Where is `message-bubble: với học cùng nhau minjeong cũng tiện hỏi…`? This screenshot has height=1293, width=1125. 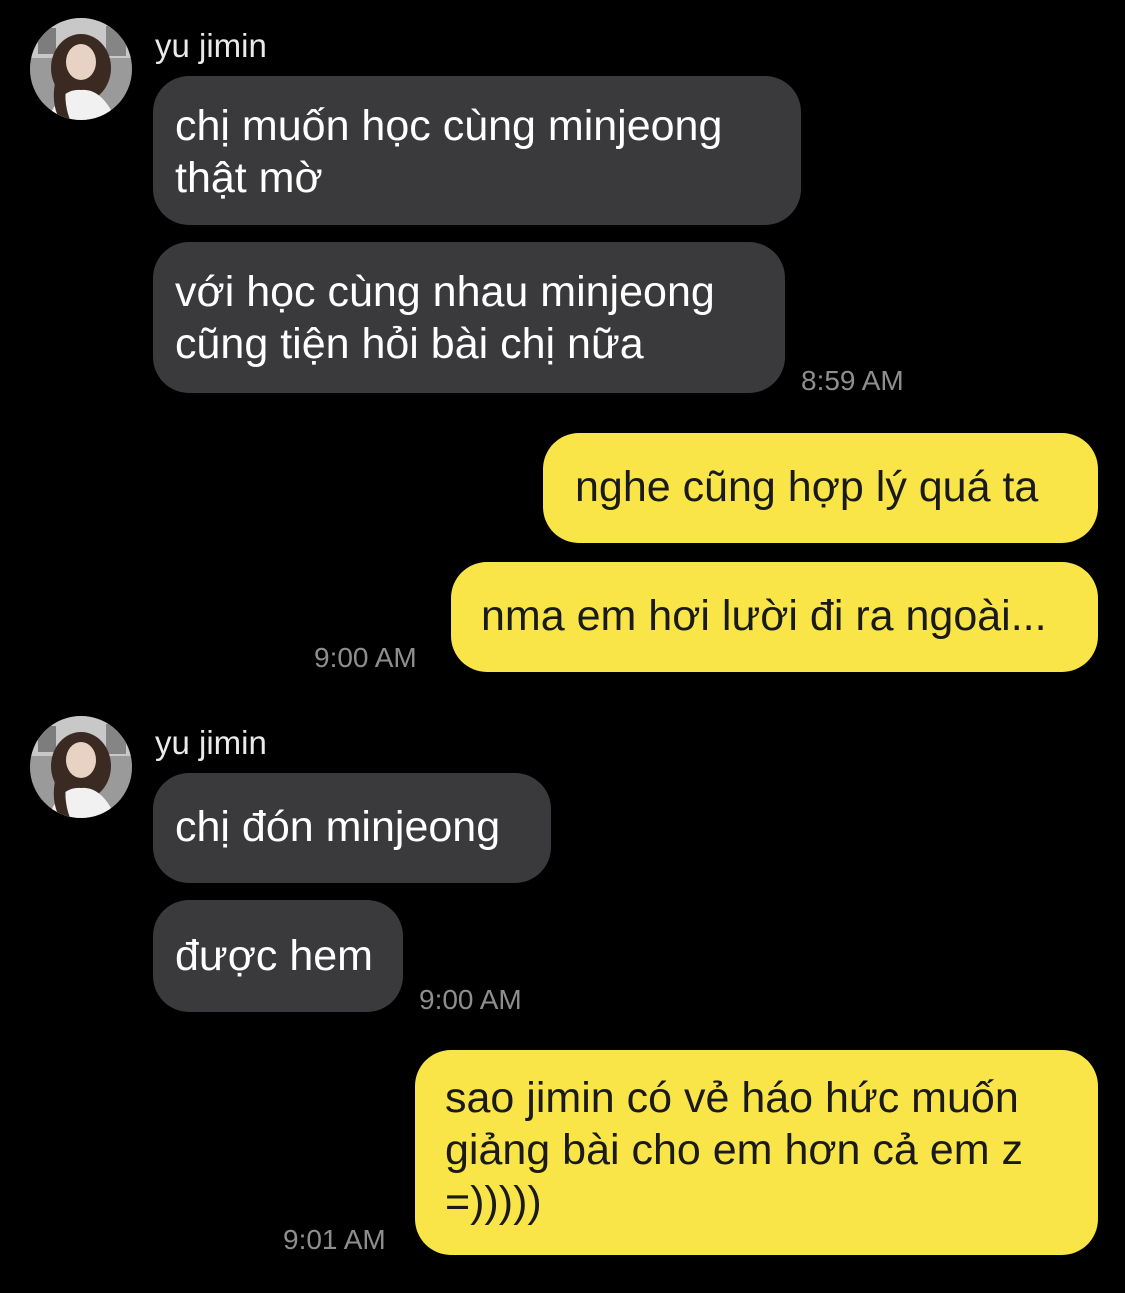
message-bubble: với học cùng nhau minjeong cũng tiện hỏi… is located at coordinates (469, 317).